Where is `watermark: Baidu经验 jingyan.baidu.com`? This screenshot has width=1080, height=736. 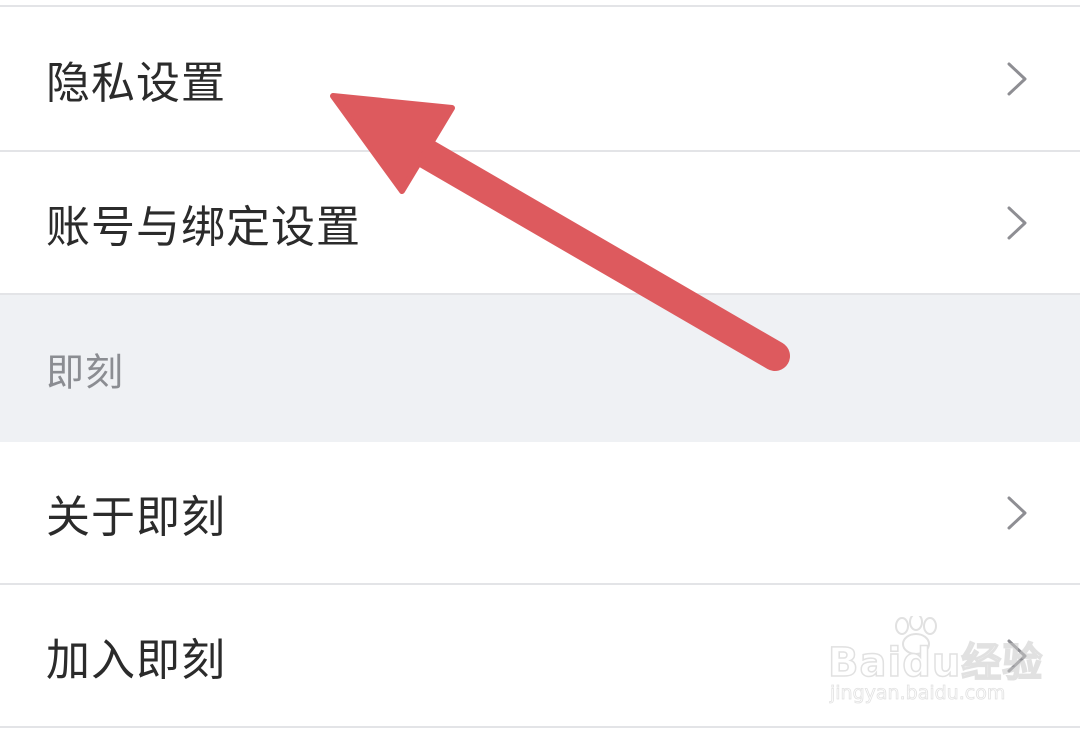
watermark: Baidu经验 jingyan.baidu.com is located at coordinates (935, 666).